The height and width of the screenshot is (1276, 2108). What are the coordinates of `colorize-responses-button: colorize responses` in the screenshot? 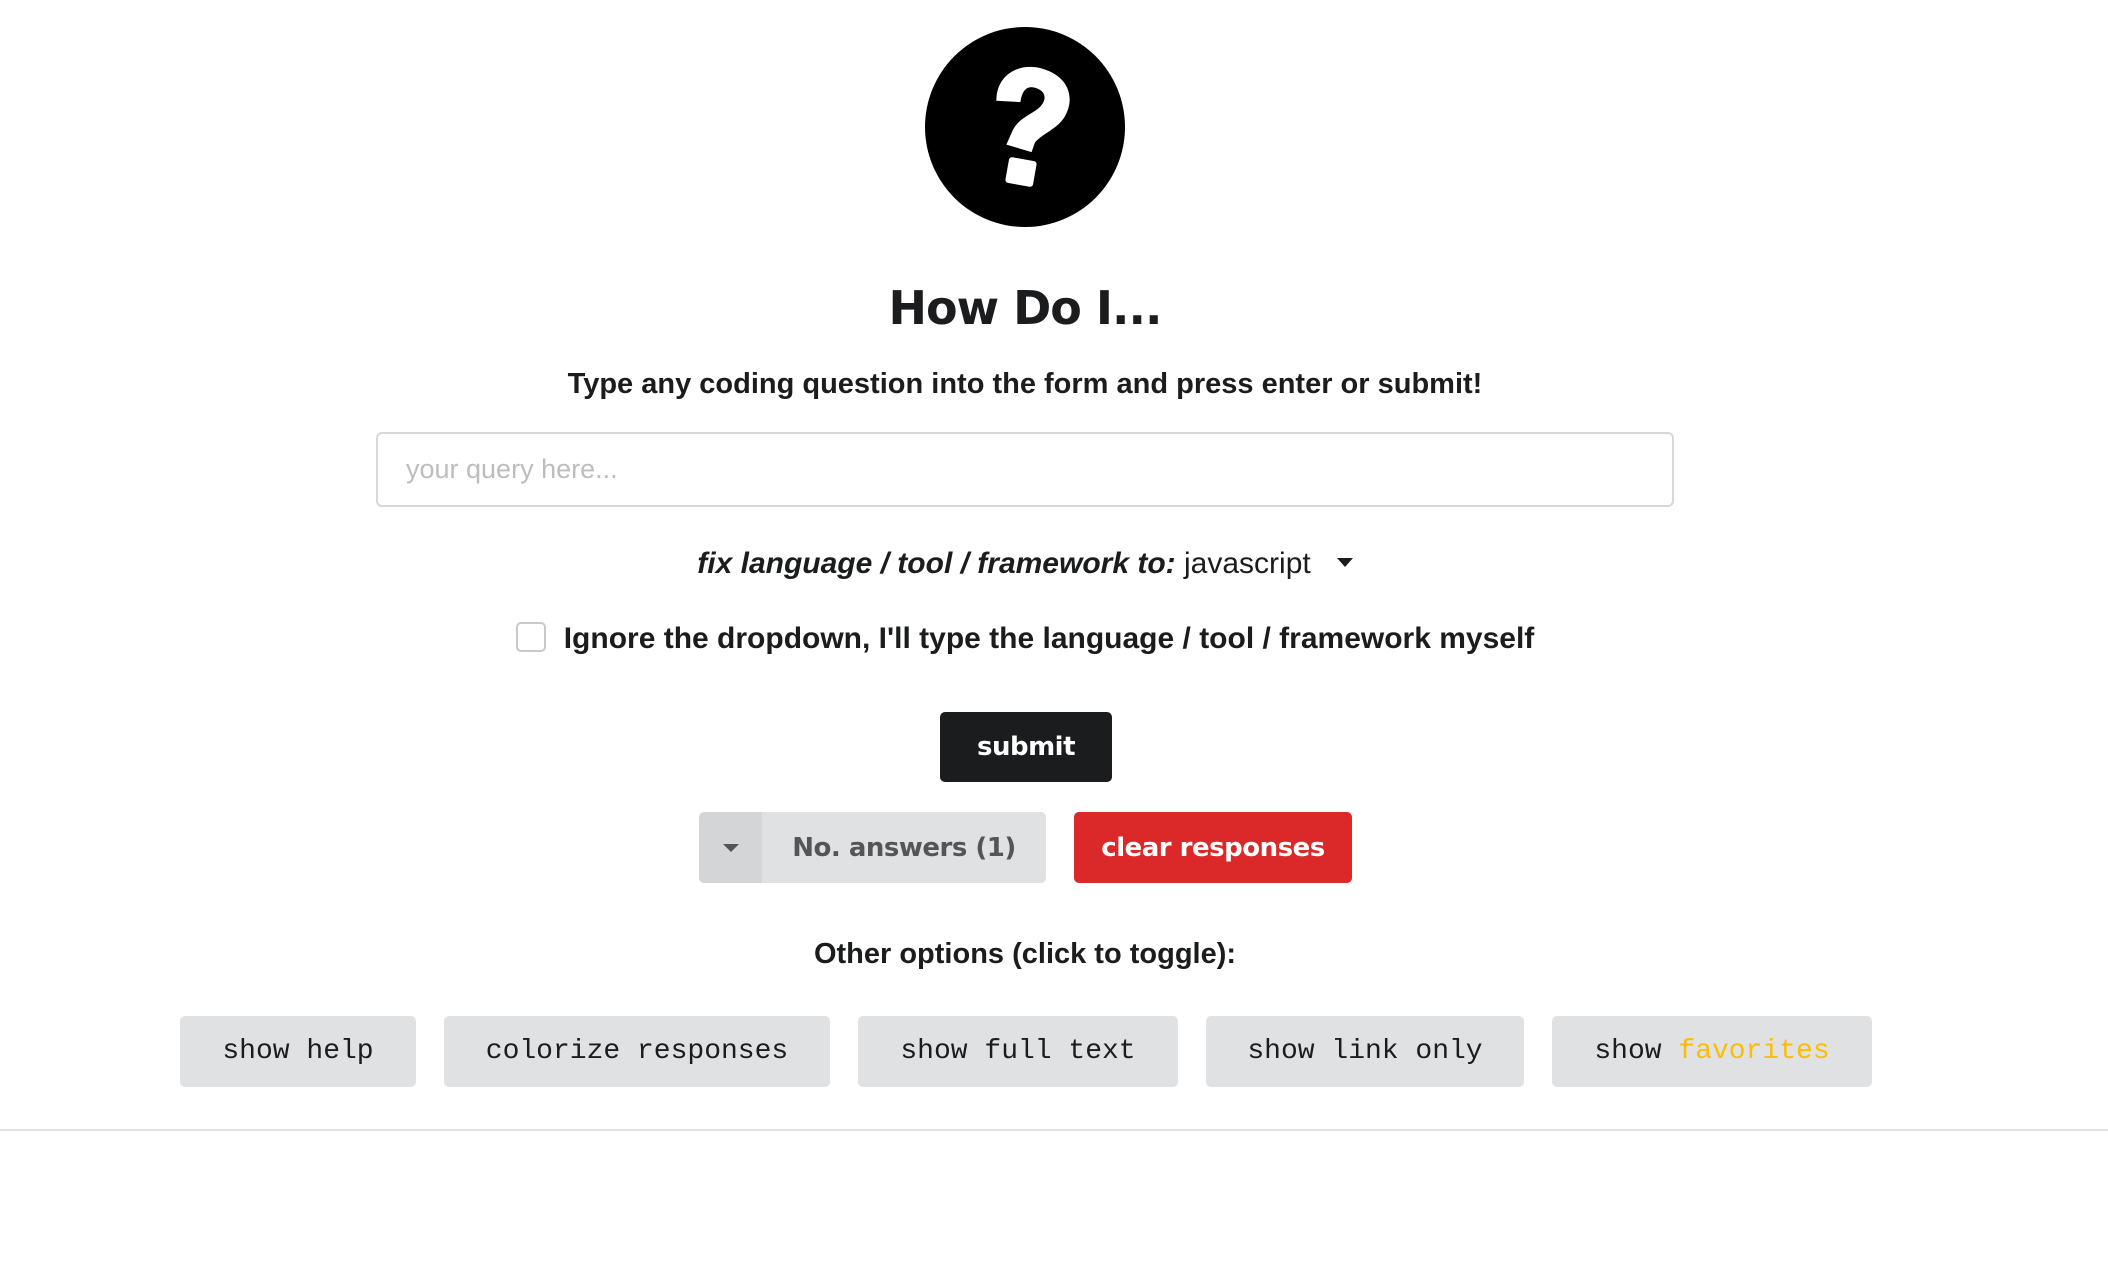 It's located at (637, 1051).